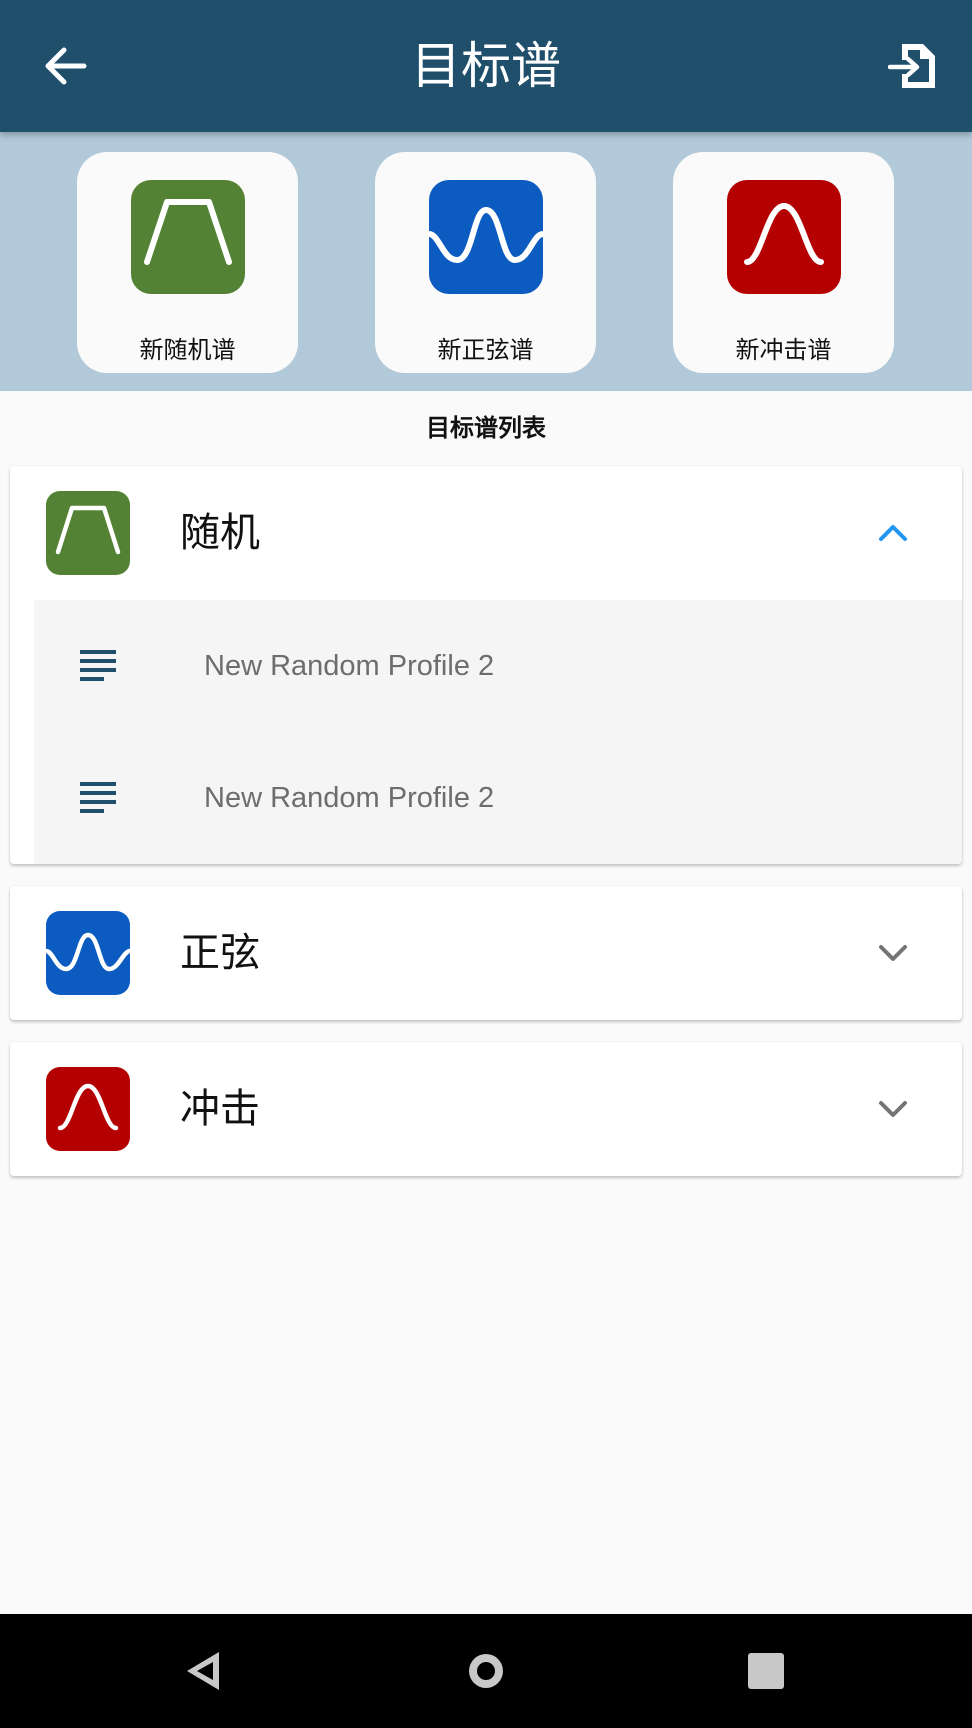  I want to click on chevron-up-icon, so click(893, 533).